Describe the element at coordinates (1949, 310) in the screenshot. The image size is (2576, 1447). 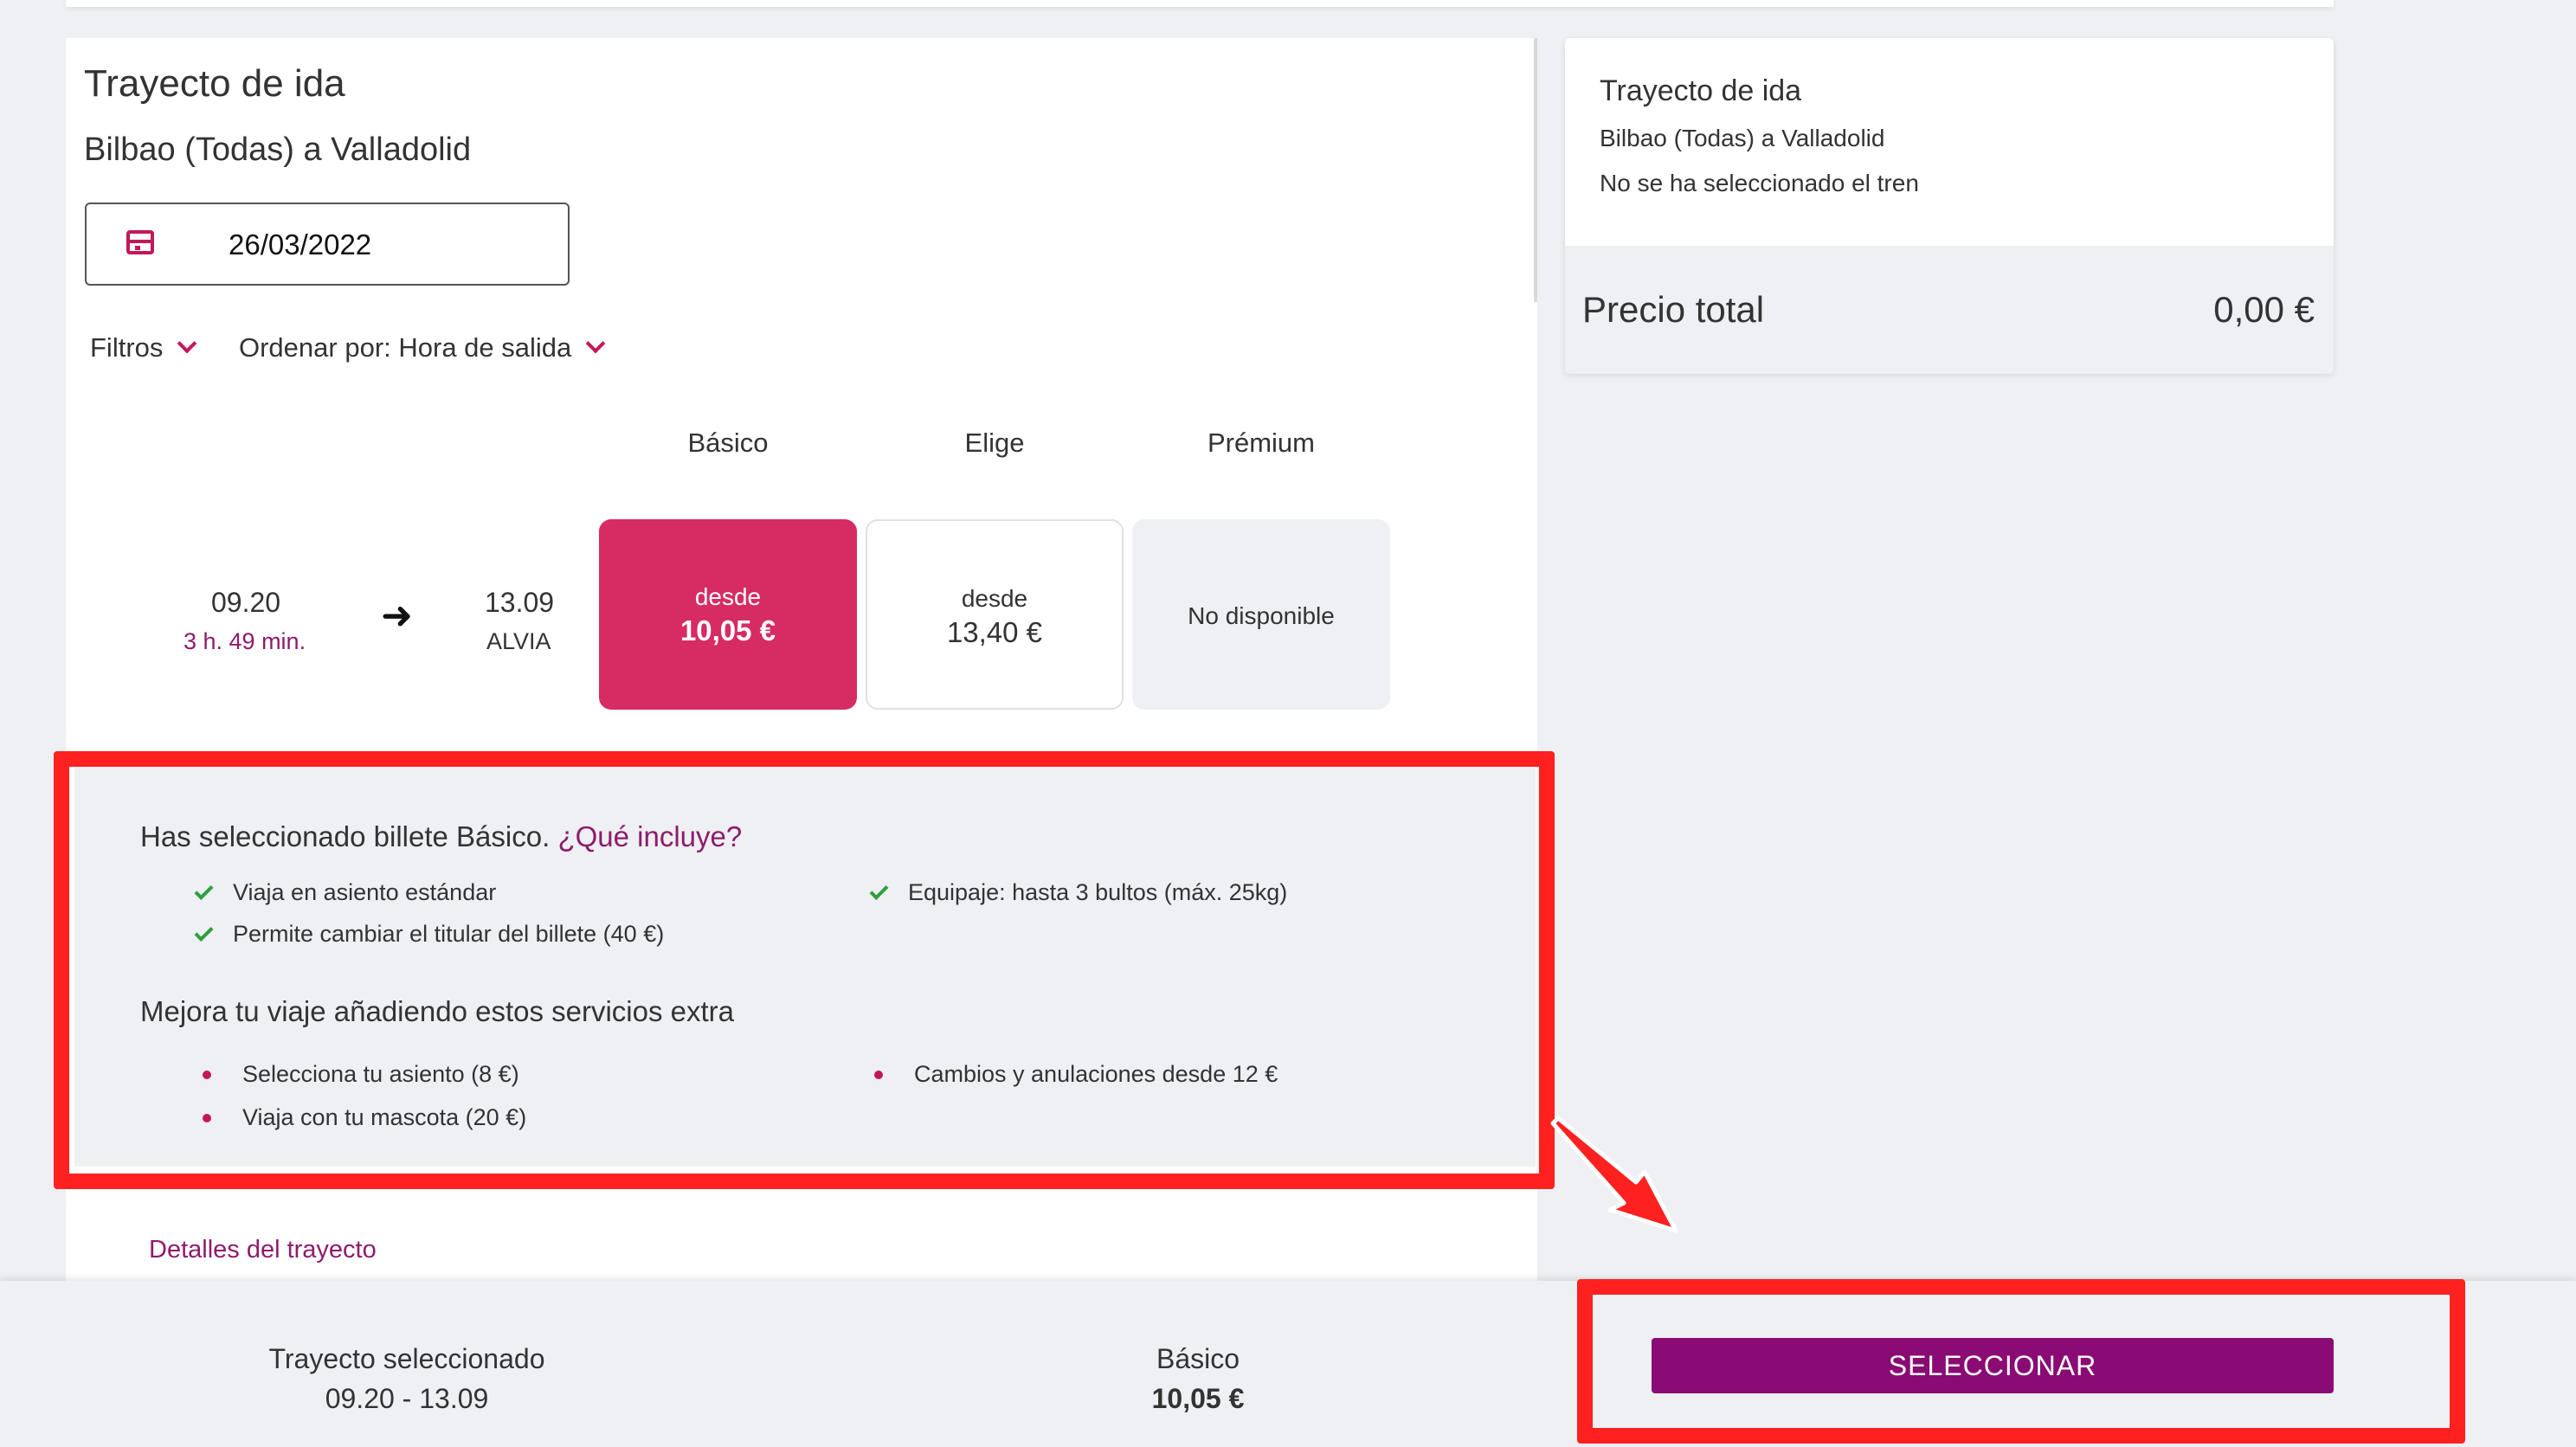
I see `total-price-row: Precio total 0,00 €` at that location.